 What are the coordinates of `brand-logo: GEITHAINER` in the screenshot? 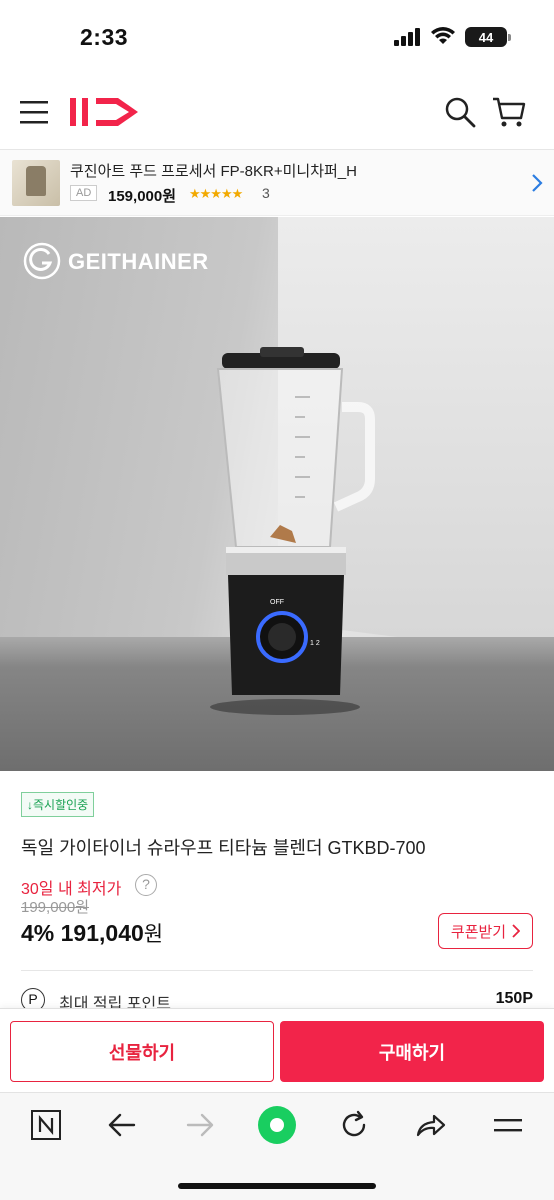 It's located at (122, 261).